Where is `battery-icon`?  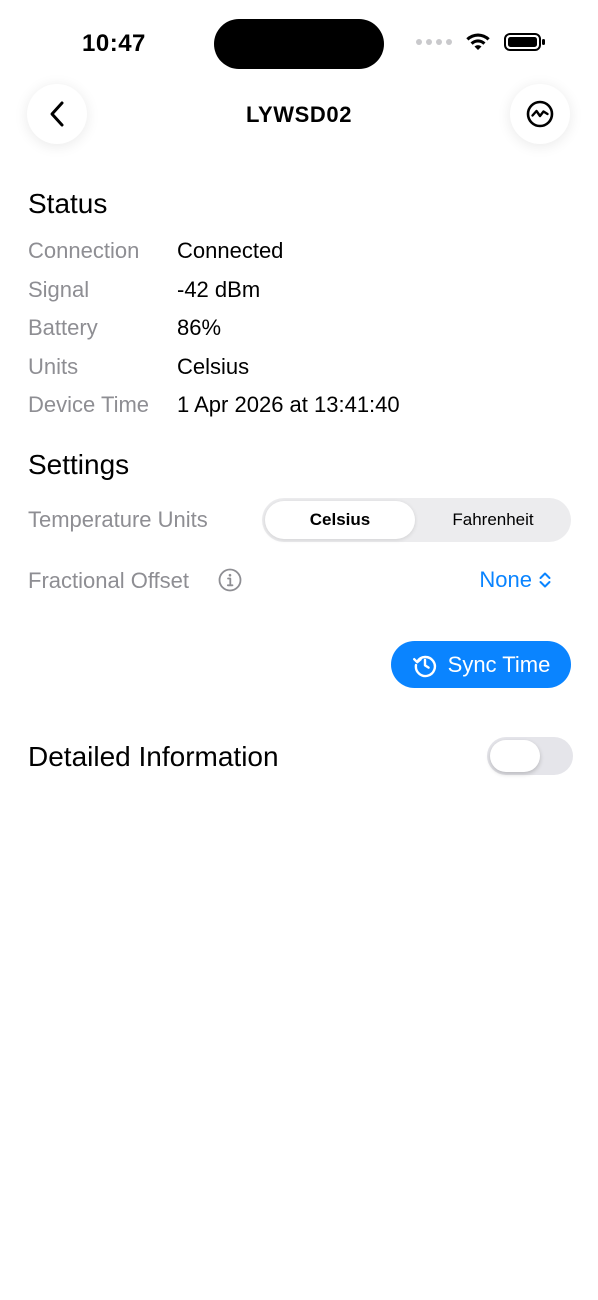 battery-icon is located at coordinates (524, 42).